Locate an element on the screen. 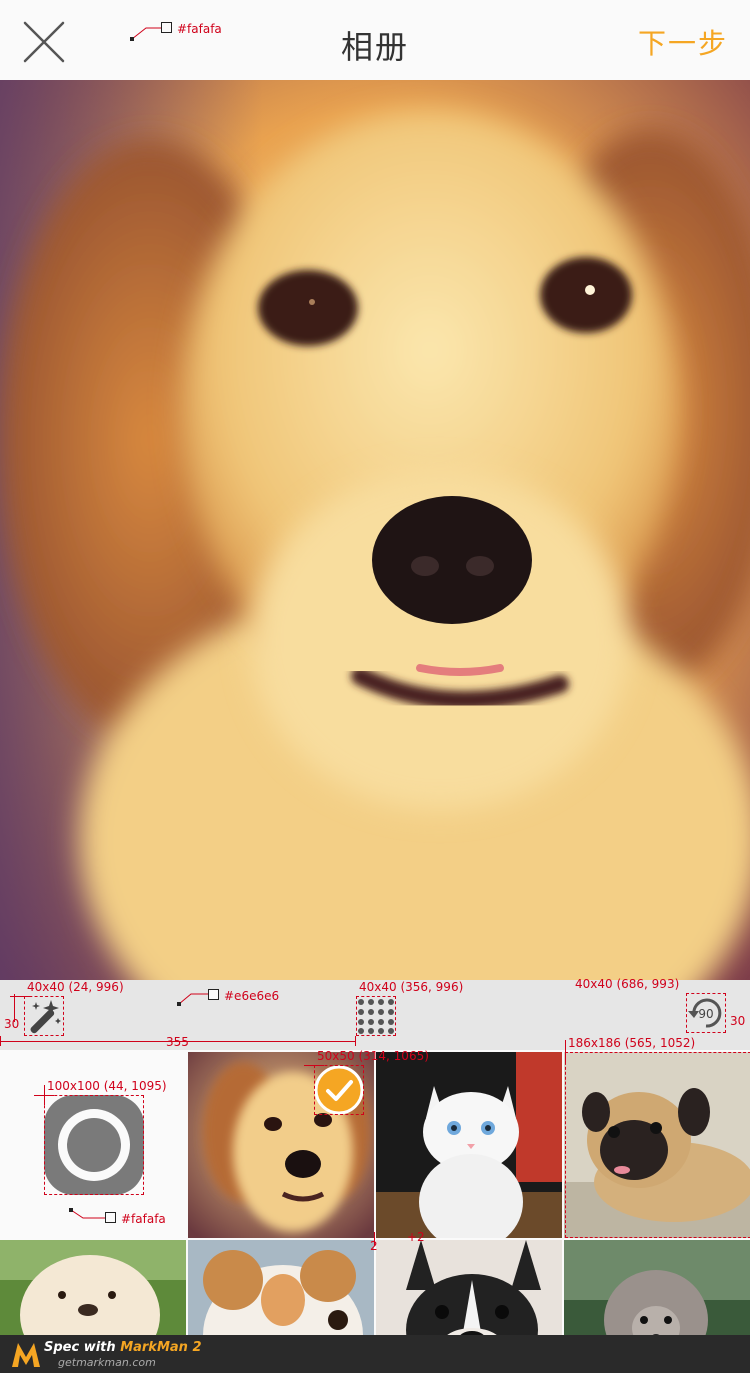  pug-thumbnail is located at coordinates (657, 1145).